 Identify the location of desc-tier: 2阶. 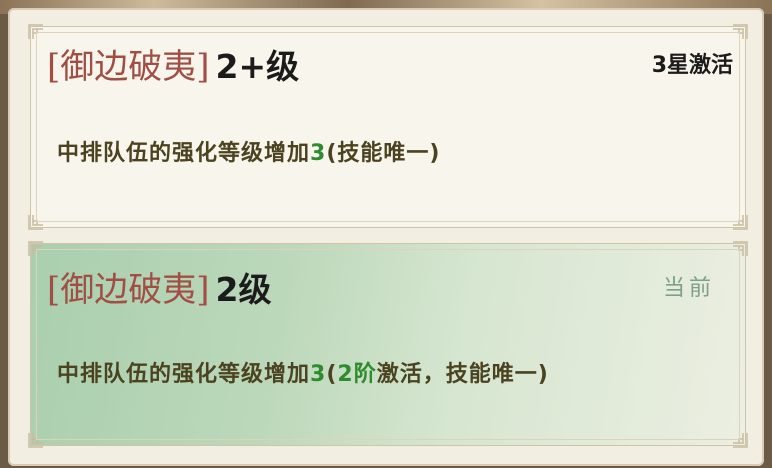
(357, 374).